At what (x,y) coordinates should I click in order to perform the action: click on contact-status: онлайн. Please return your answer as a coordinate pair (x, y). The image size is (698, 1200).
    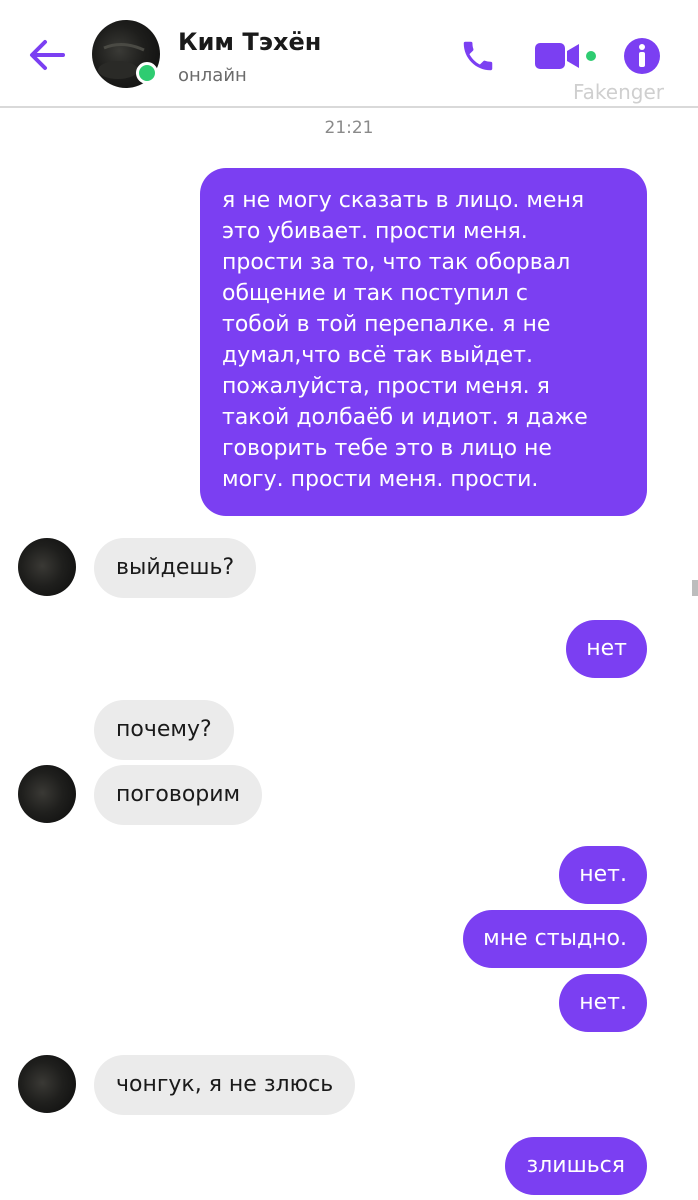
    Looking at the image, I should click on (212, 75).